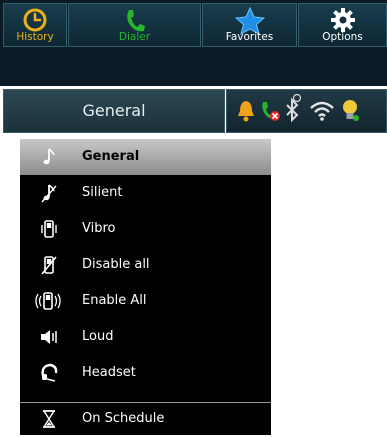 The height and width of the screenshot is (437, 387). Describe the element at coordinates (109, 372) in the screenshot. I see `menu-item-label: Headset` at that location.